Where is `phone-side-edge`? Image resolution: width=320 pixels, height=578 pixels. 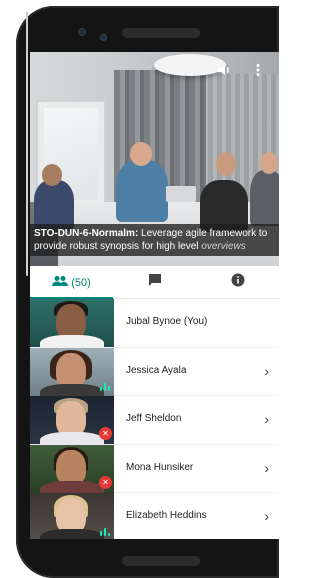
phone-side-edge is located at coordinates (27, 143).